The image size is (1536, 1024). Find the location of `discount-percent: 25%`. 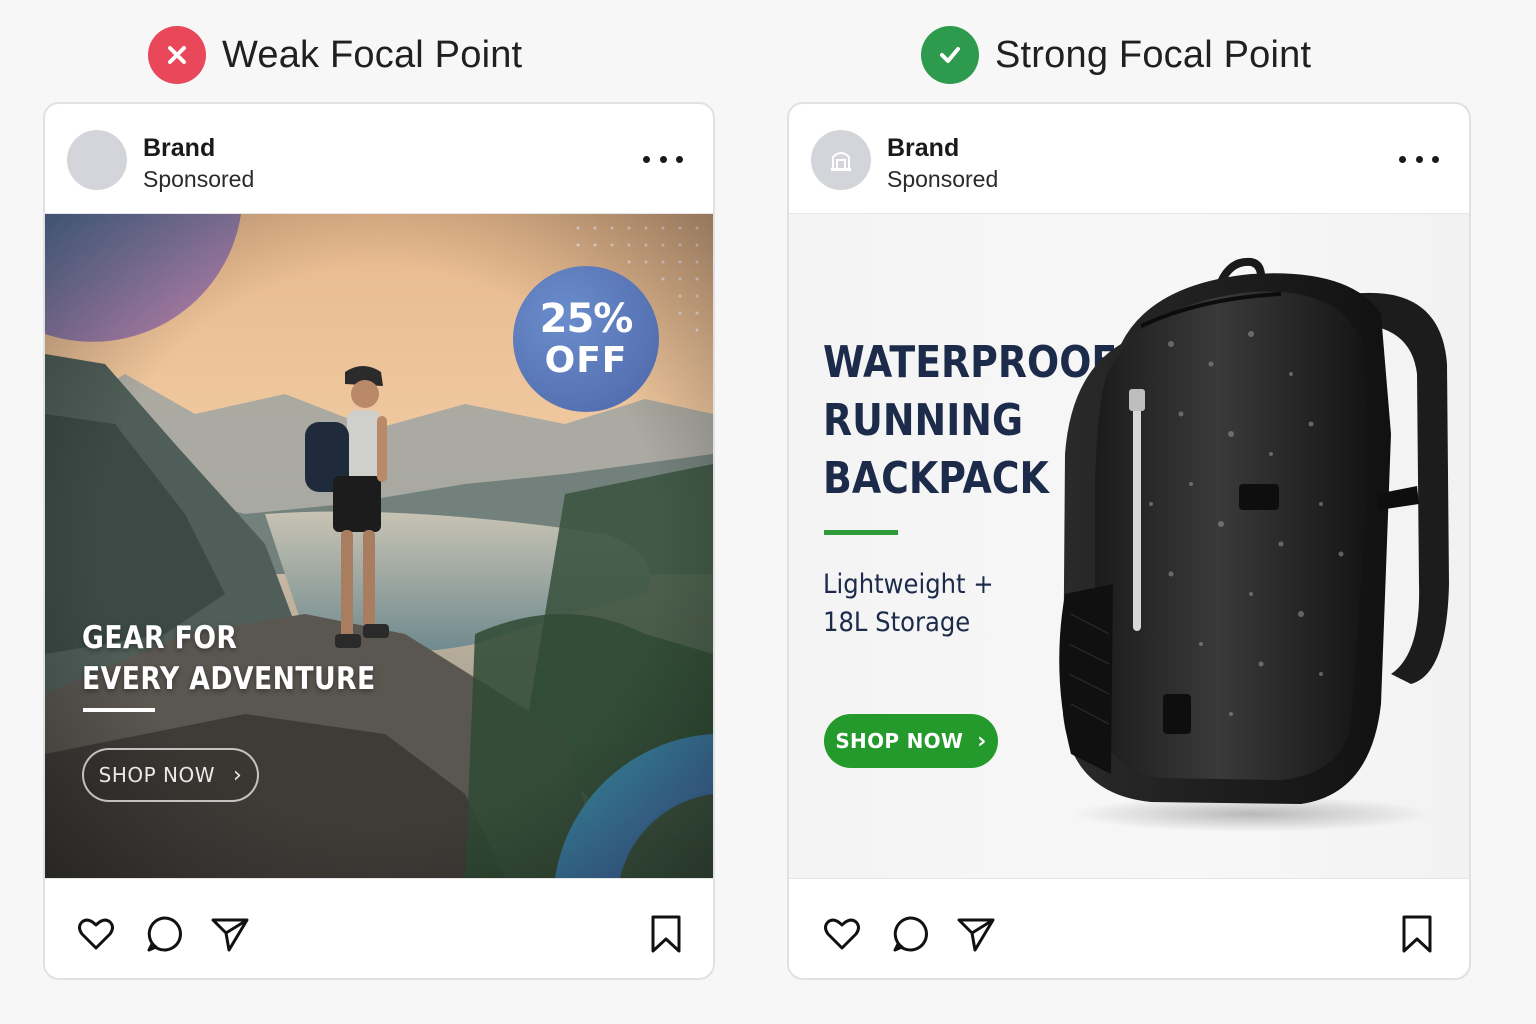

discount-percent: 25% is located at coordinates (586, 319).